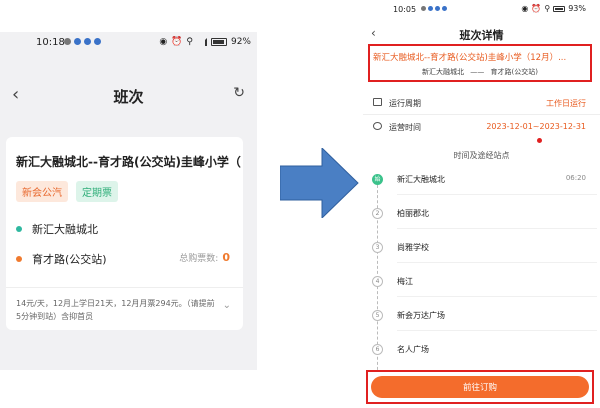  Describe the element at coordinates (377, 213) in the screenshot. I see `stop-number: 2` at that location.